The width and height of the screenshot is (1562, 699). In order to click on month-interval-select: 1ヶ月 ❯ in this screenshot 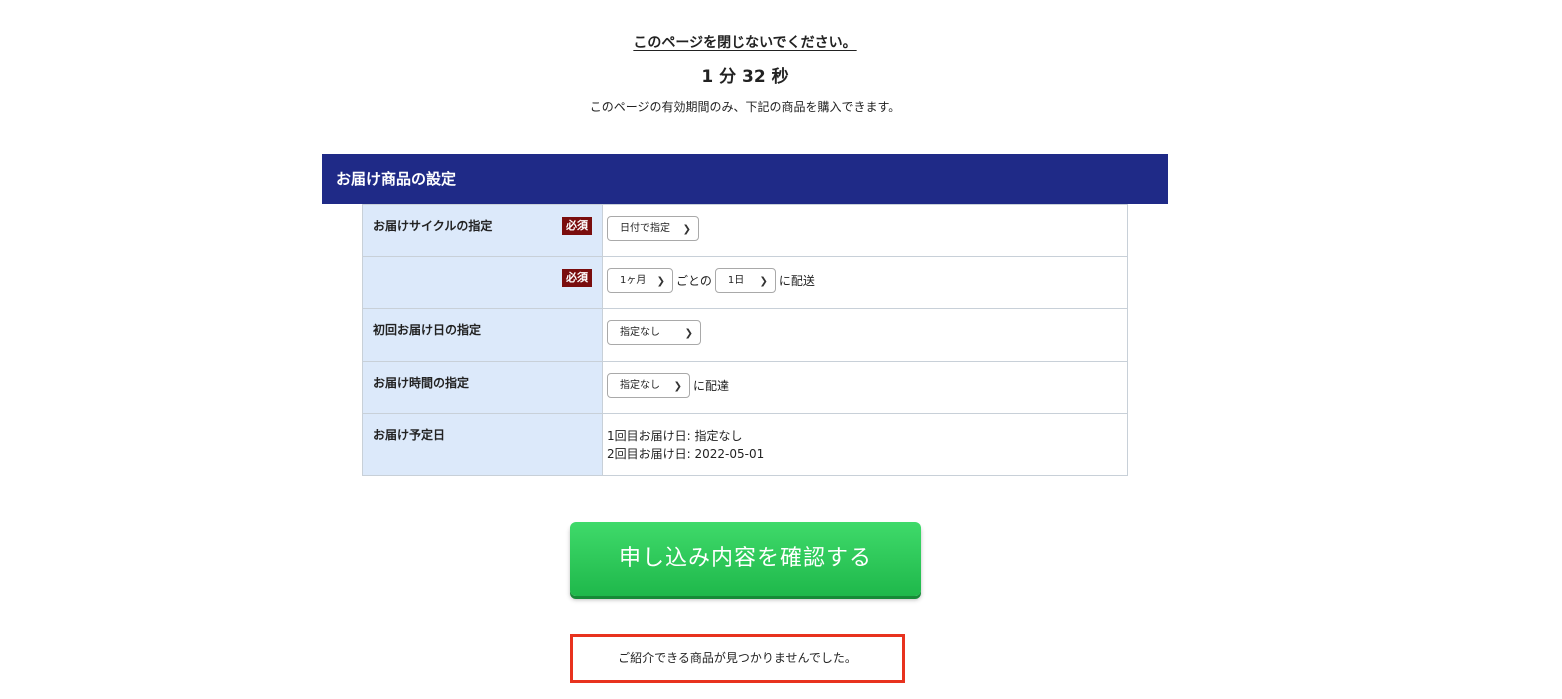, I will do `click(640, 280)`.